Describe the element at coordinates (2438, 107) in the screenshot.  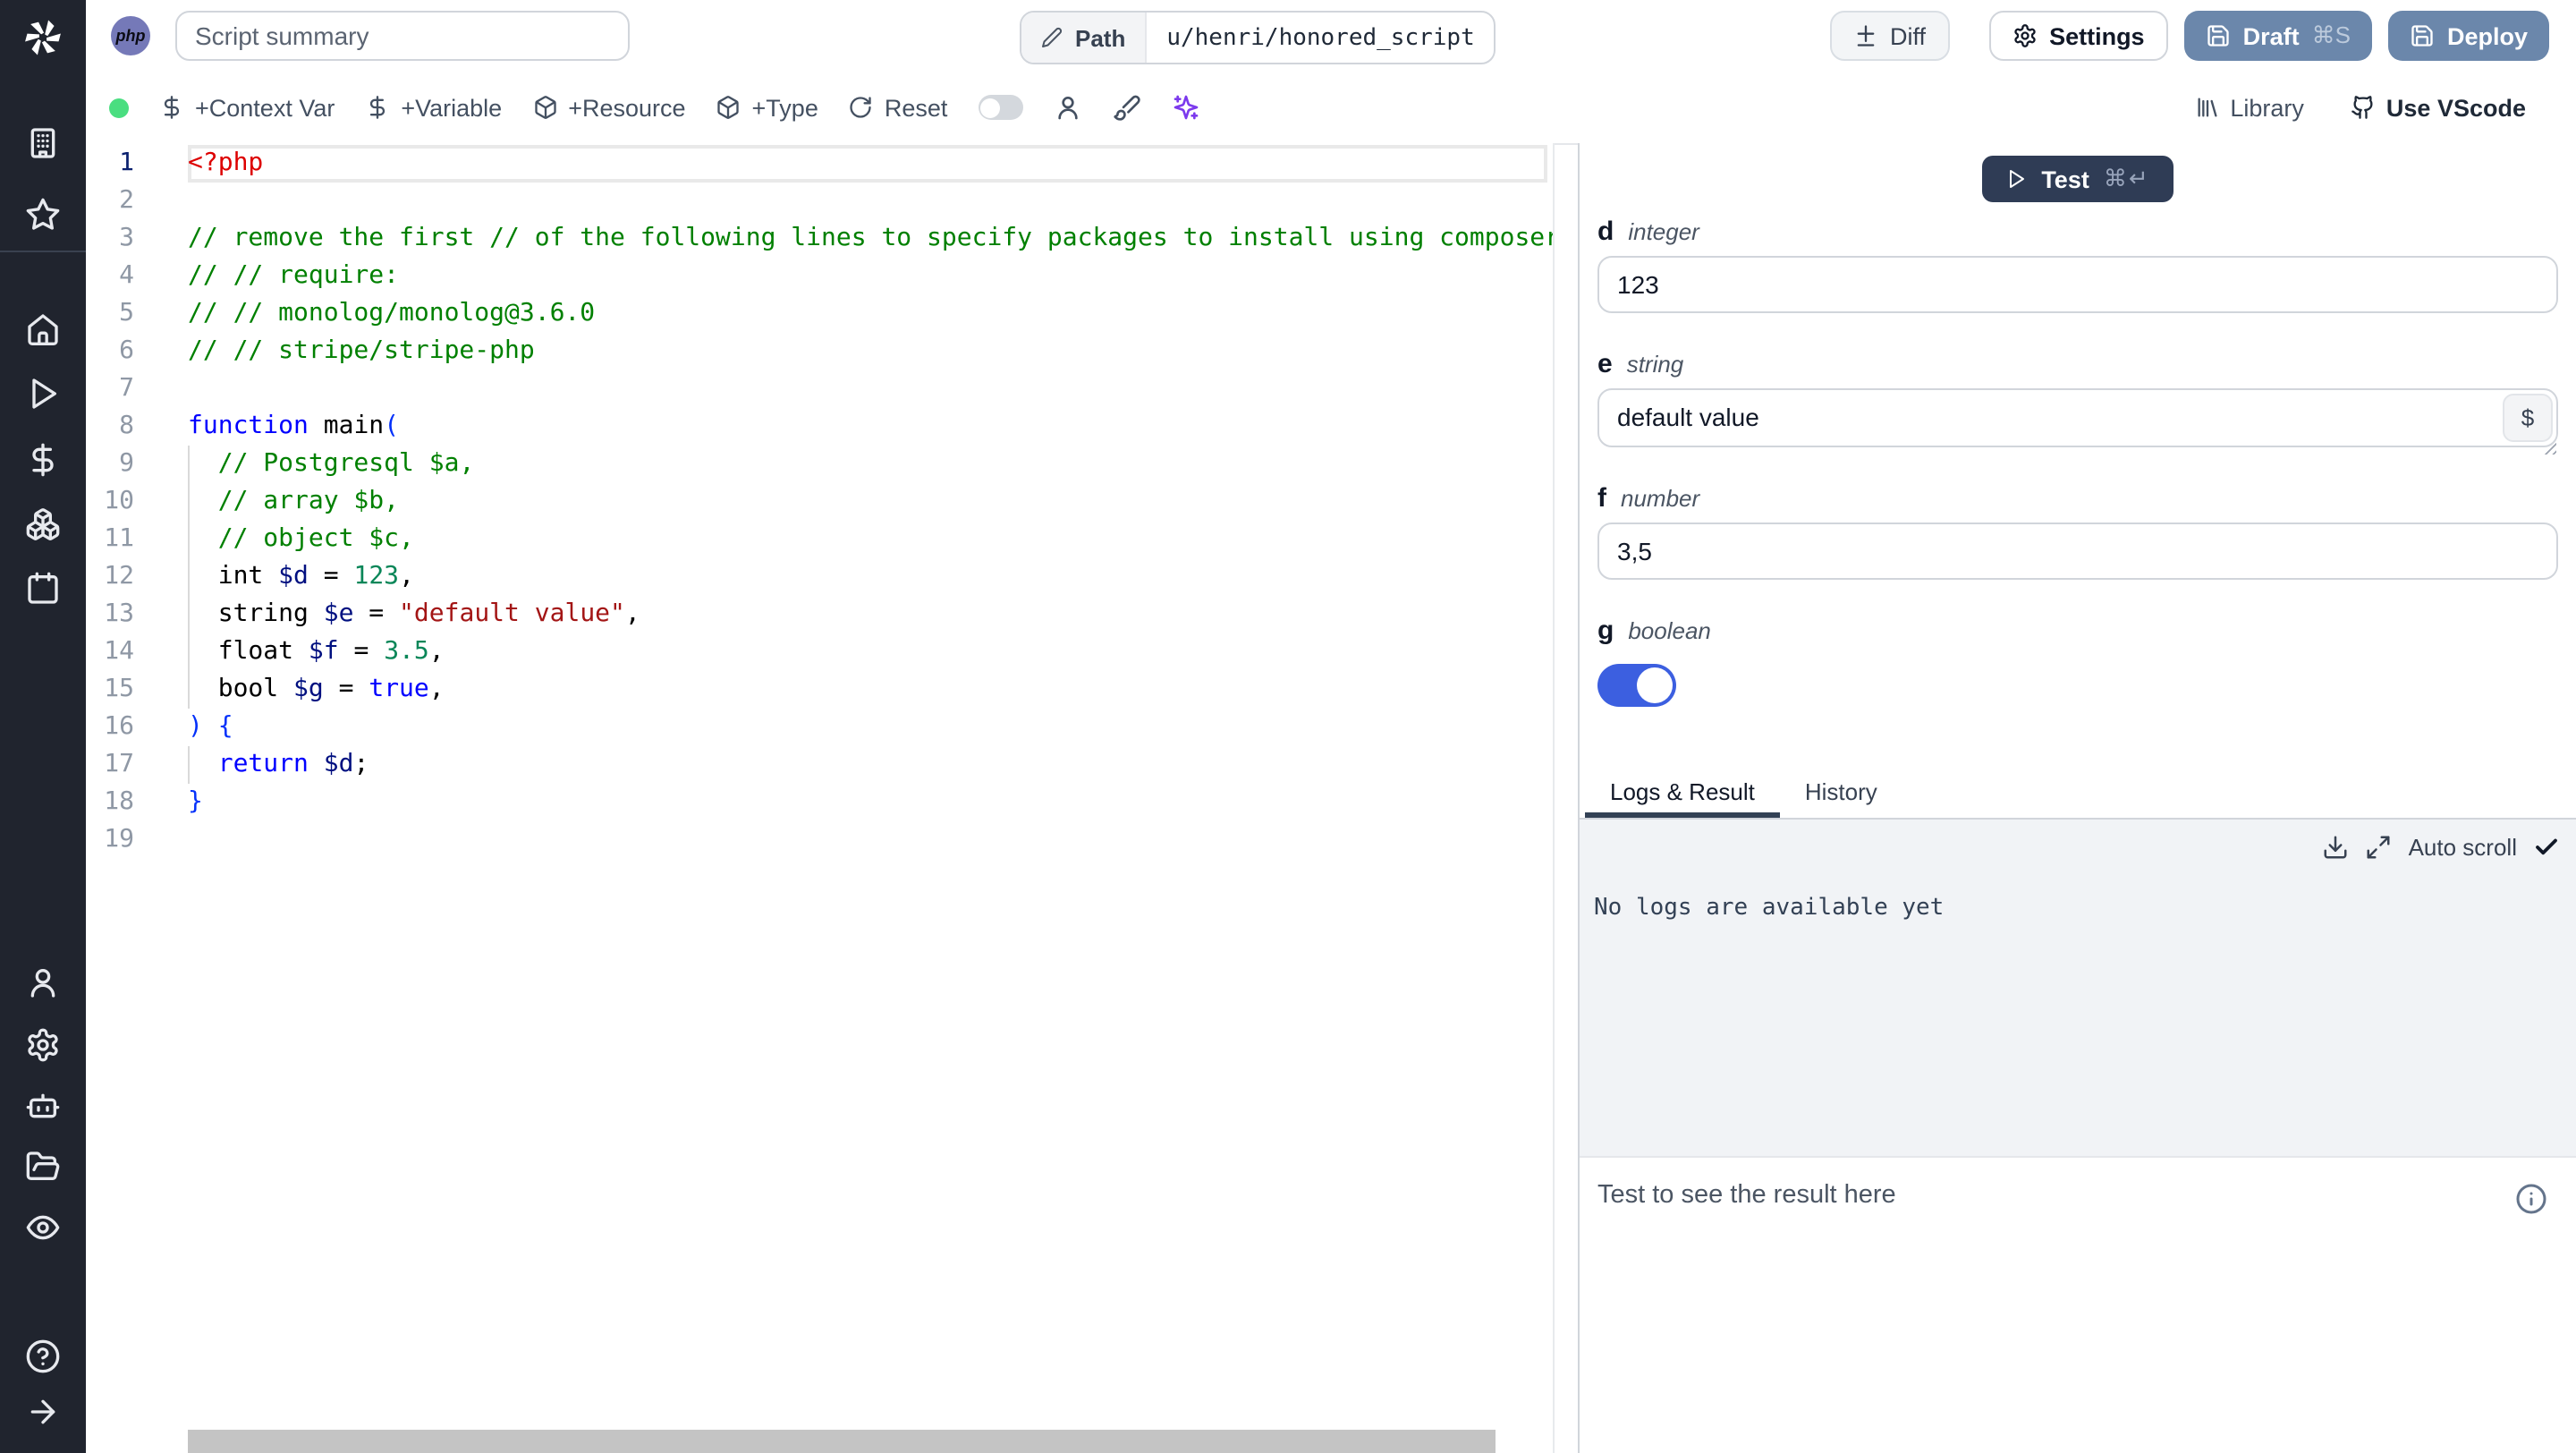
I see `use-vscode-button: Use VScode` at that location.